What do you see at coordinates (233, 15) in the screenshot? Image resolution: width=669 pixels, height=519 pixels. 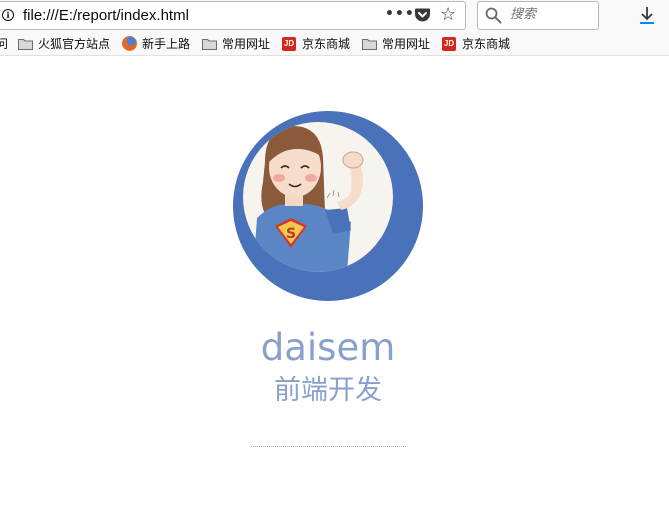 I see `address-bar: i file:///E:/report/index.html ••• ☆` at bounding box center [233, 15].